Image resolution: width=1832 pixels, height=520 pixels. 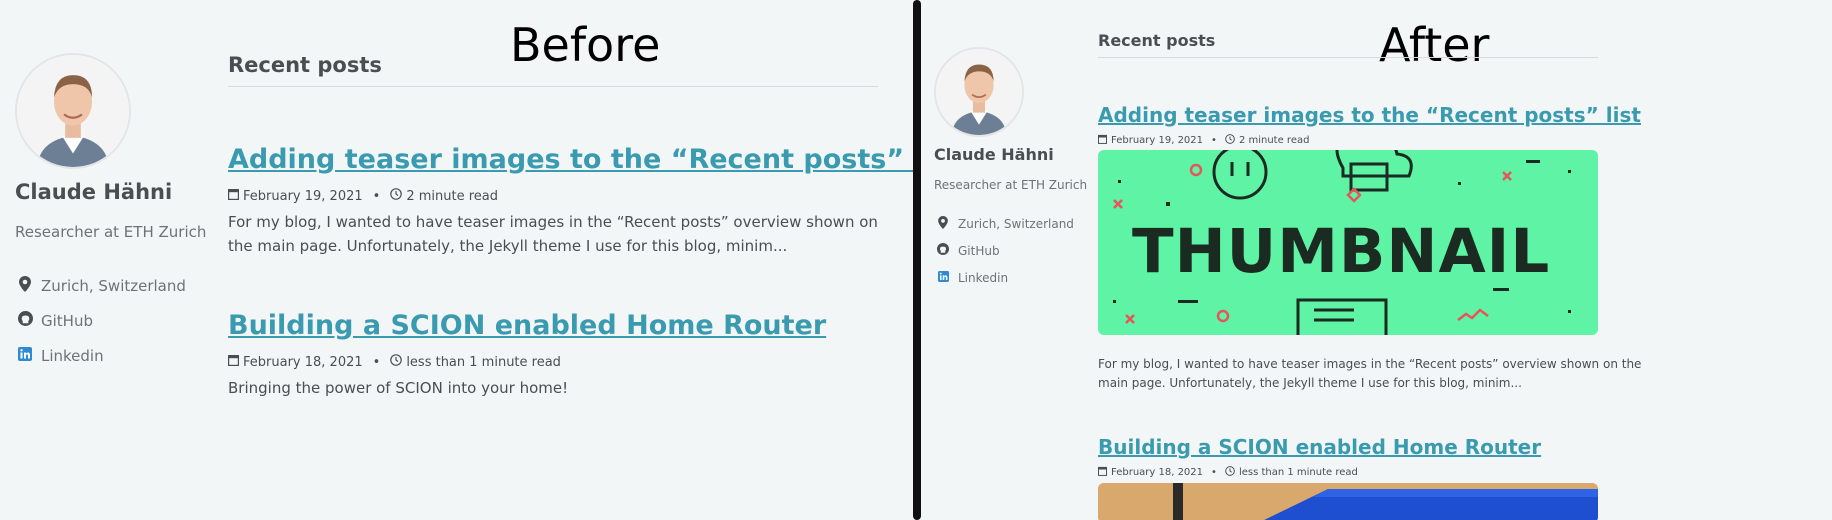 What do you see at coordinates (1434, 45) in the screenshot?
I see `after-label: After` at bounding box center [1434, 45].